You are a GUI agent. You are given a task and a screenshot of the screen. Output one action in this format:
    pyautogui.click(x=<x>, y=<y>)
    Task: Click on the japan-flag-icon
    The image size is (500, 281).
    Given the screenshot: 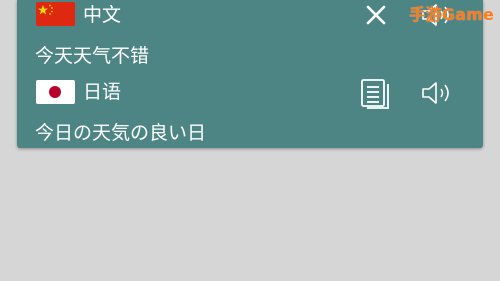 What is the action you would take?
    pyautogui.click(x=55, y=92)
    